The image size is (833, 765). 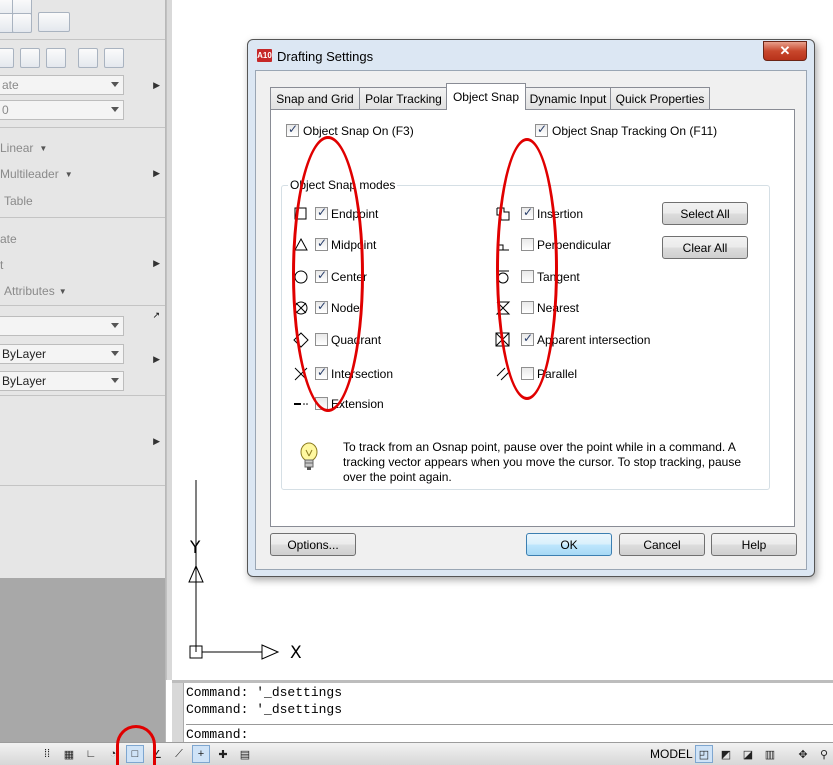 I want to click on object-snap-on-label: Object Snap On (F3), so click(x=358, y=131).